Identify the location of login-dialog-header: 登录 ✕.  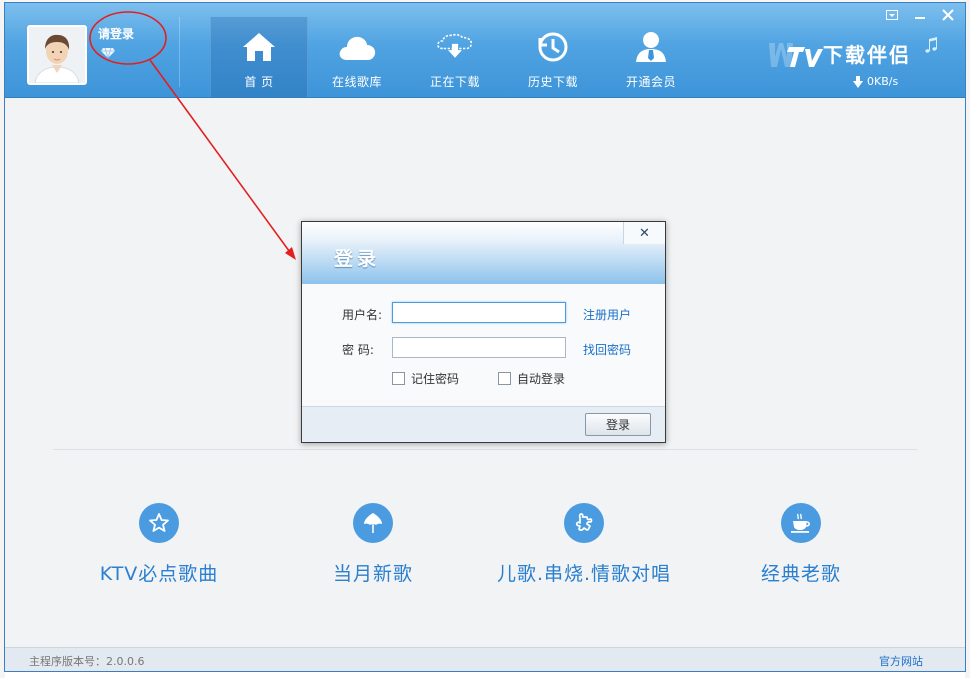
(483, 253).